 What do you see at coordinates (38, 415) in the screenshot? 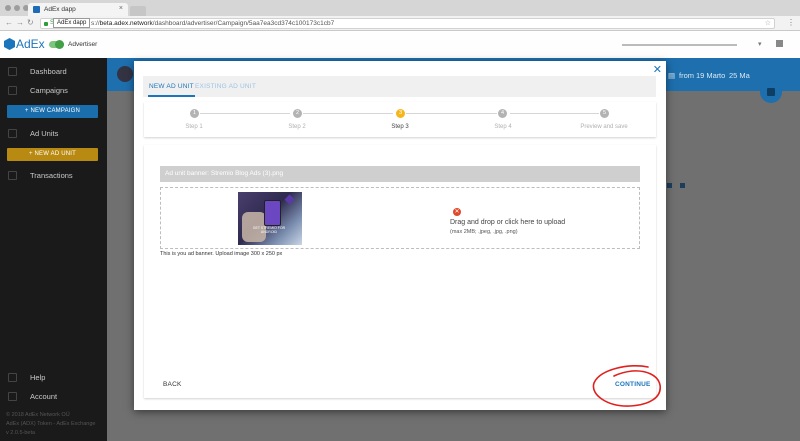
I see `footer-copyright: © 2018 AdEx Network OÜ` at bounding box center [38, 415].